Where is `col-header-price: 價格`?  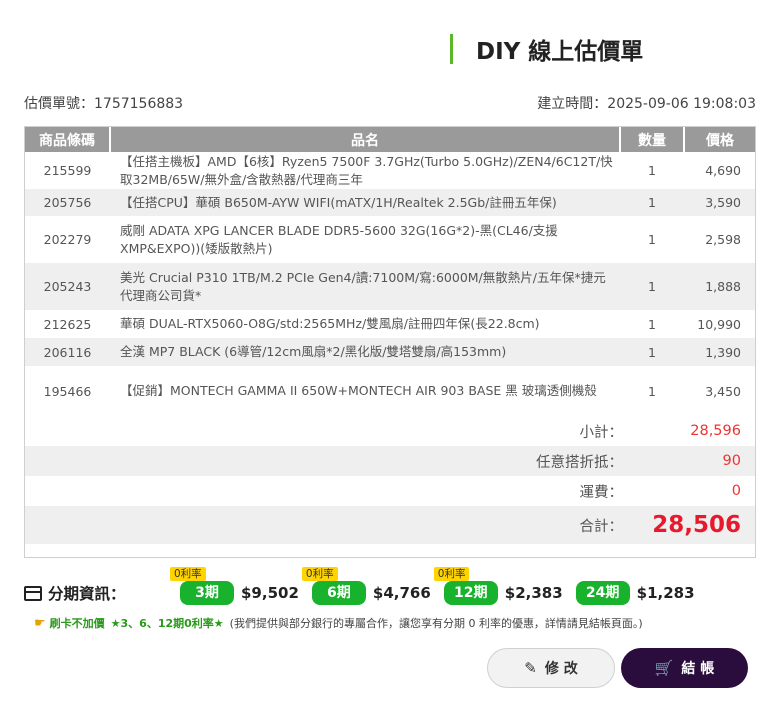
col-header-price: 價格 is located at coordinates (719, 139).